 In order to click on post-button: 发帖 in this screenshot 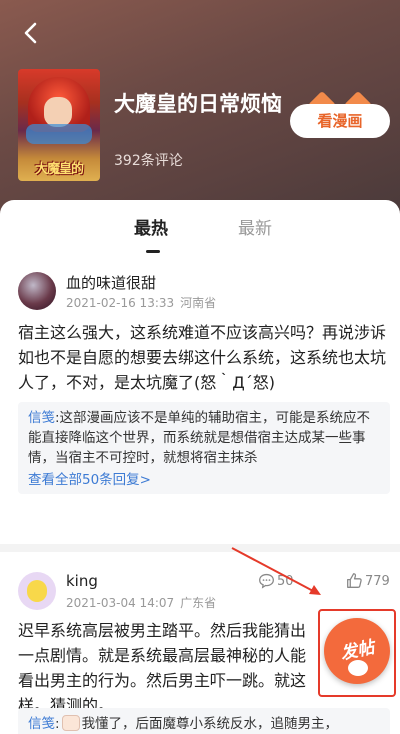, I will do `click(357, 651)`.